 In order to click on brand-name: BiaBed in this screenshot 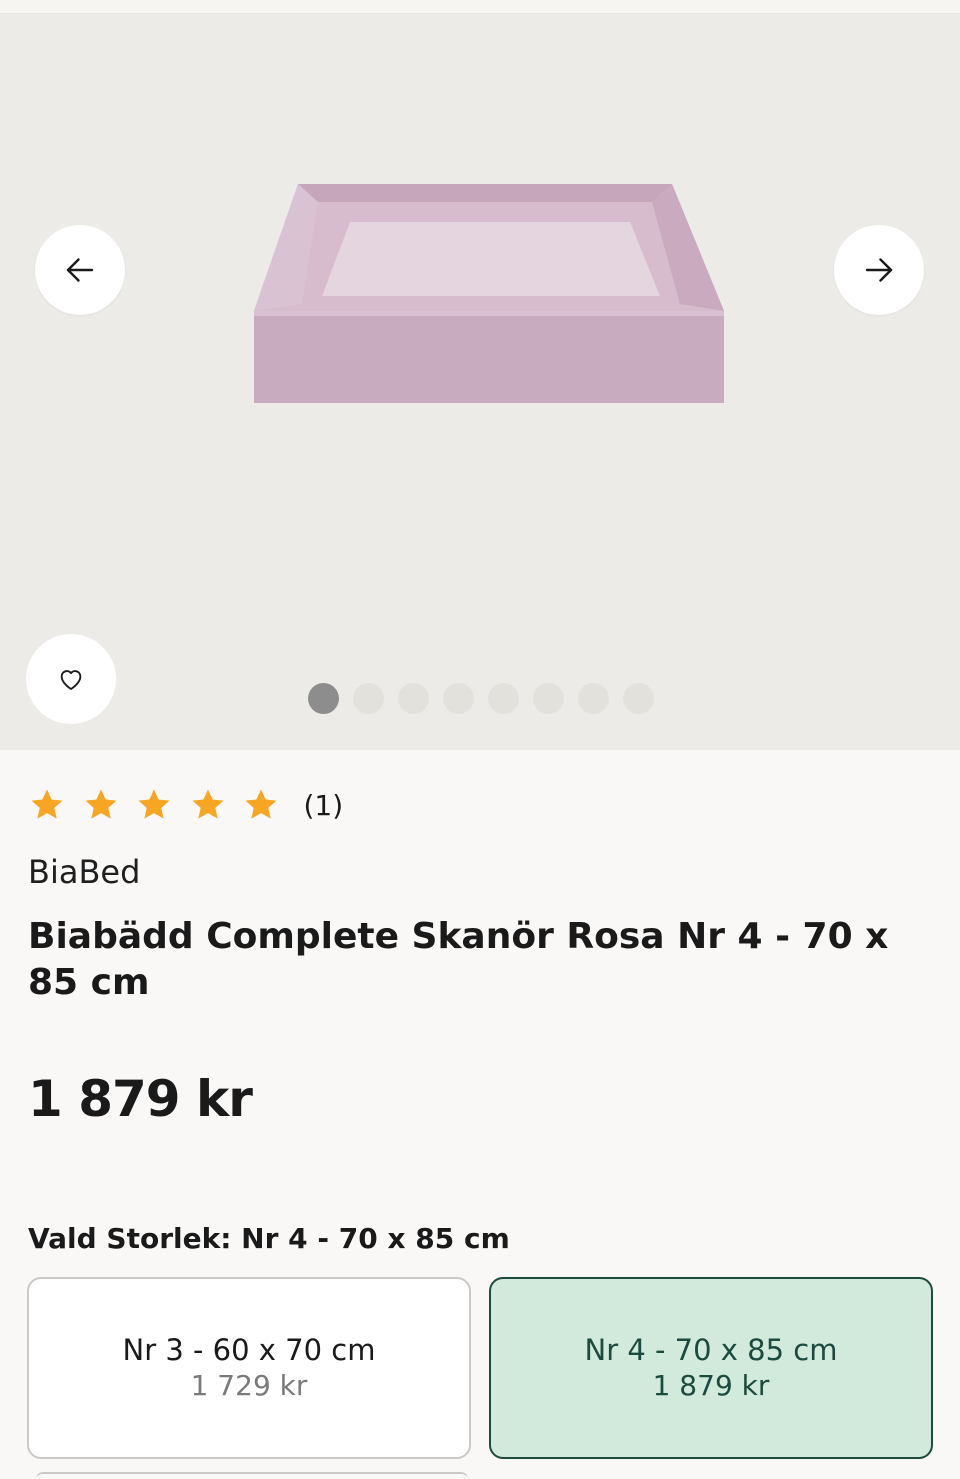, I will do `click(84, 872)`.